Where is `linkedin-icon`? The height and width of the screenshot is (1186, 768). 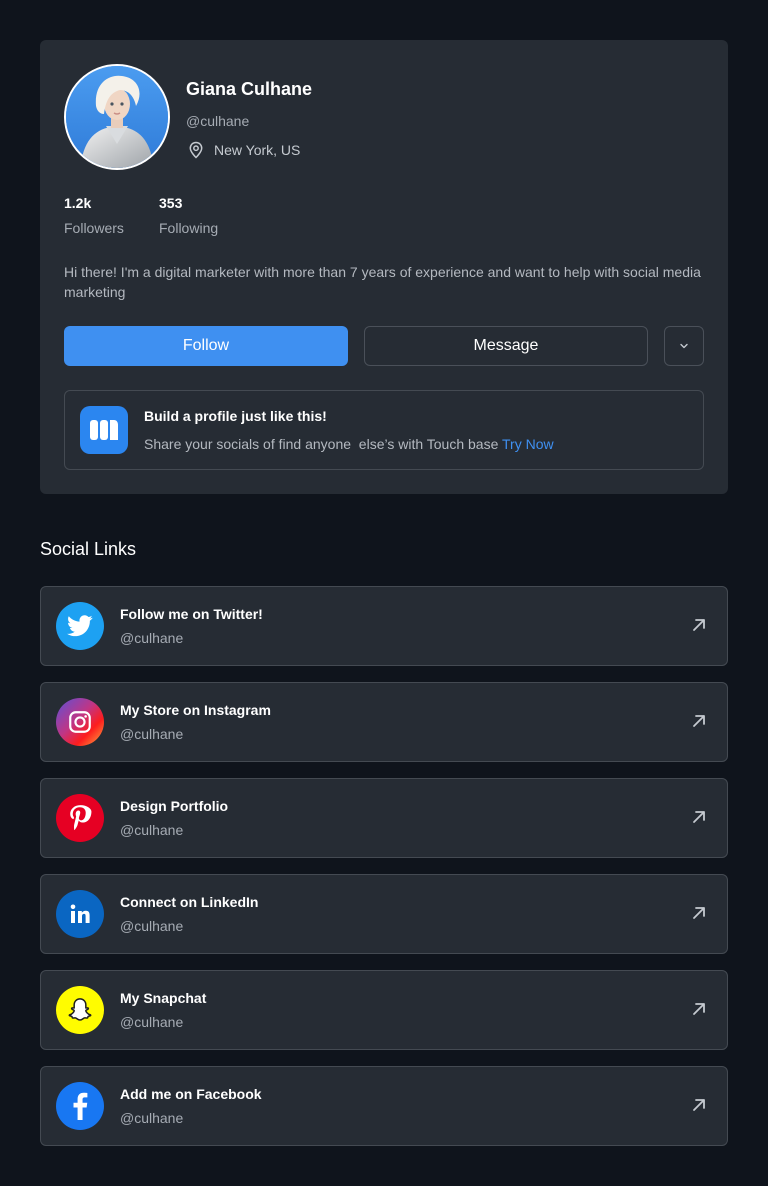
linkedin-icon is located at coordinates (80, 914).